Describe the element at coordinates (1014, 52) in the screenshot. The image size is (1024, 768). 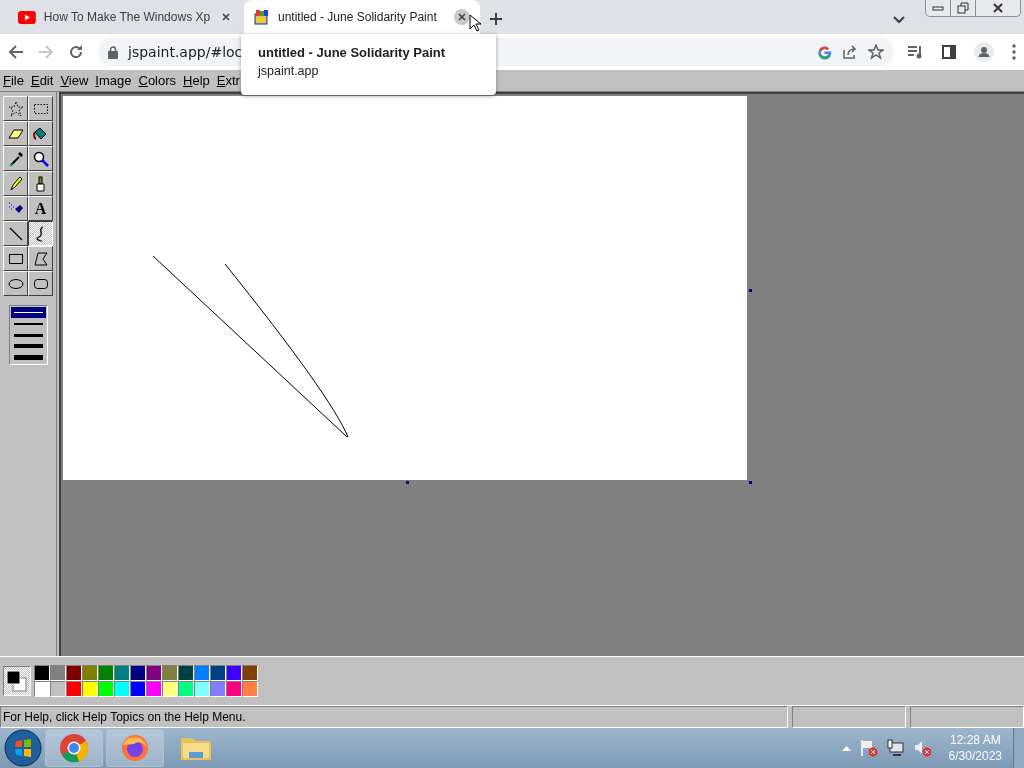
I see `more-menu-icon` at that location.